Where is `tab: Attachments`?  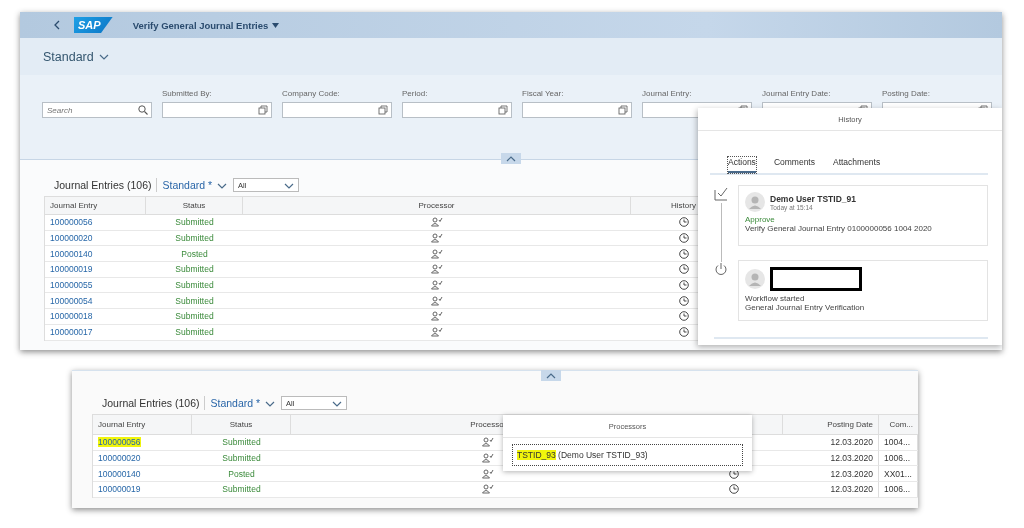
tab: Attachments is located at coordinates (856, 164).